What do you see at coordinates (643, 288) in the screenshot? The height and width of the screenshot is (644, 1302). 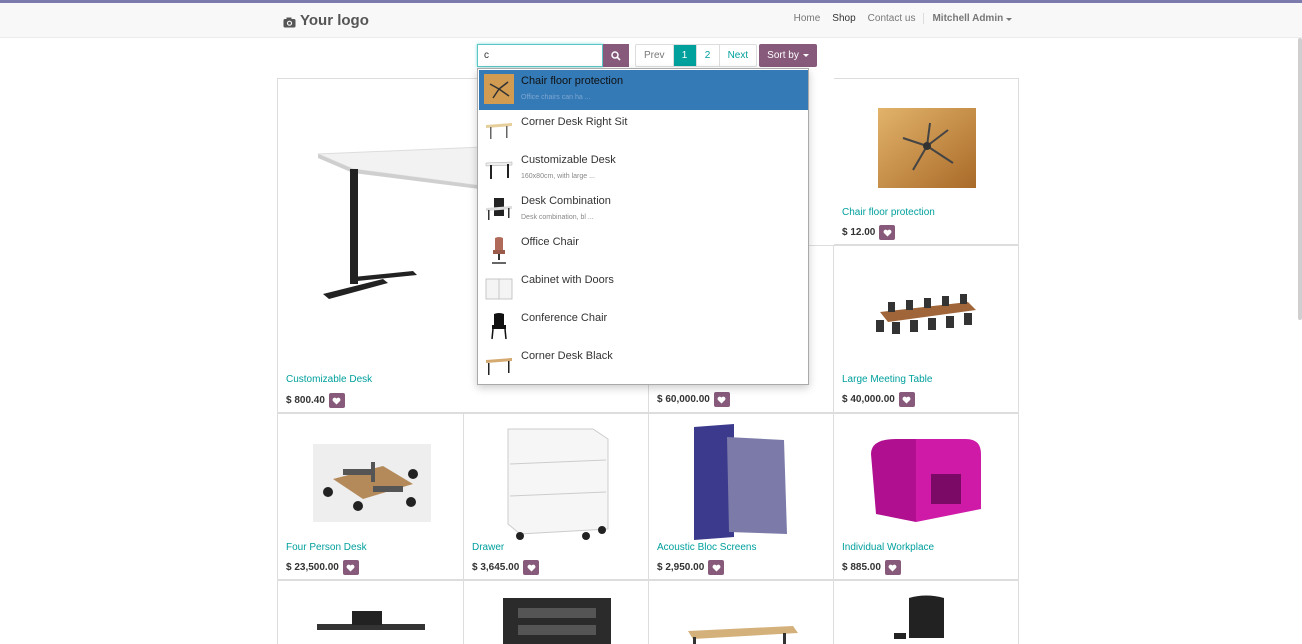 I see `autocomplete-item: Cabinet with Doors` at bounding box center [643, 288].